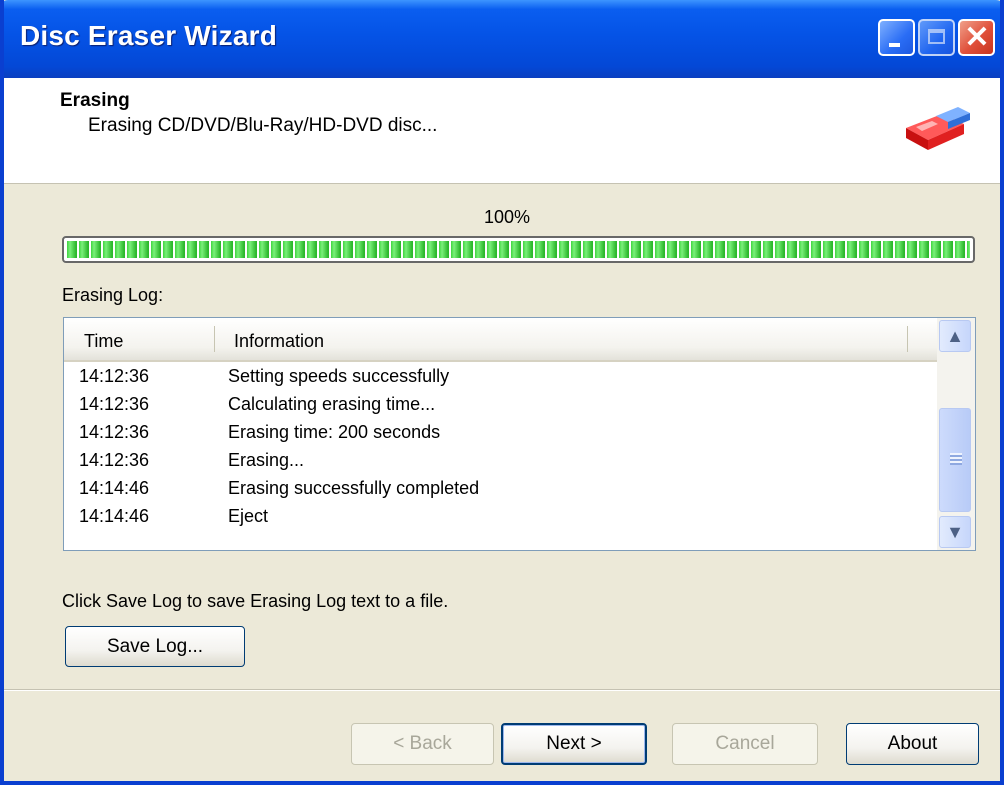 This screenshot has width=1004, height=785. I want to click on minimize-icon, so click(894, 45).